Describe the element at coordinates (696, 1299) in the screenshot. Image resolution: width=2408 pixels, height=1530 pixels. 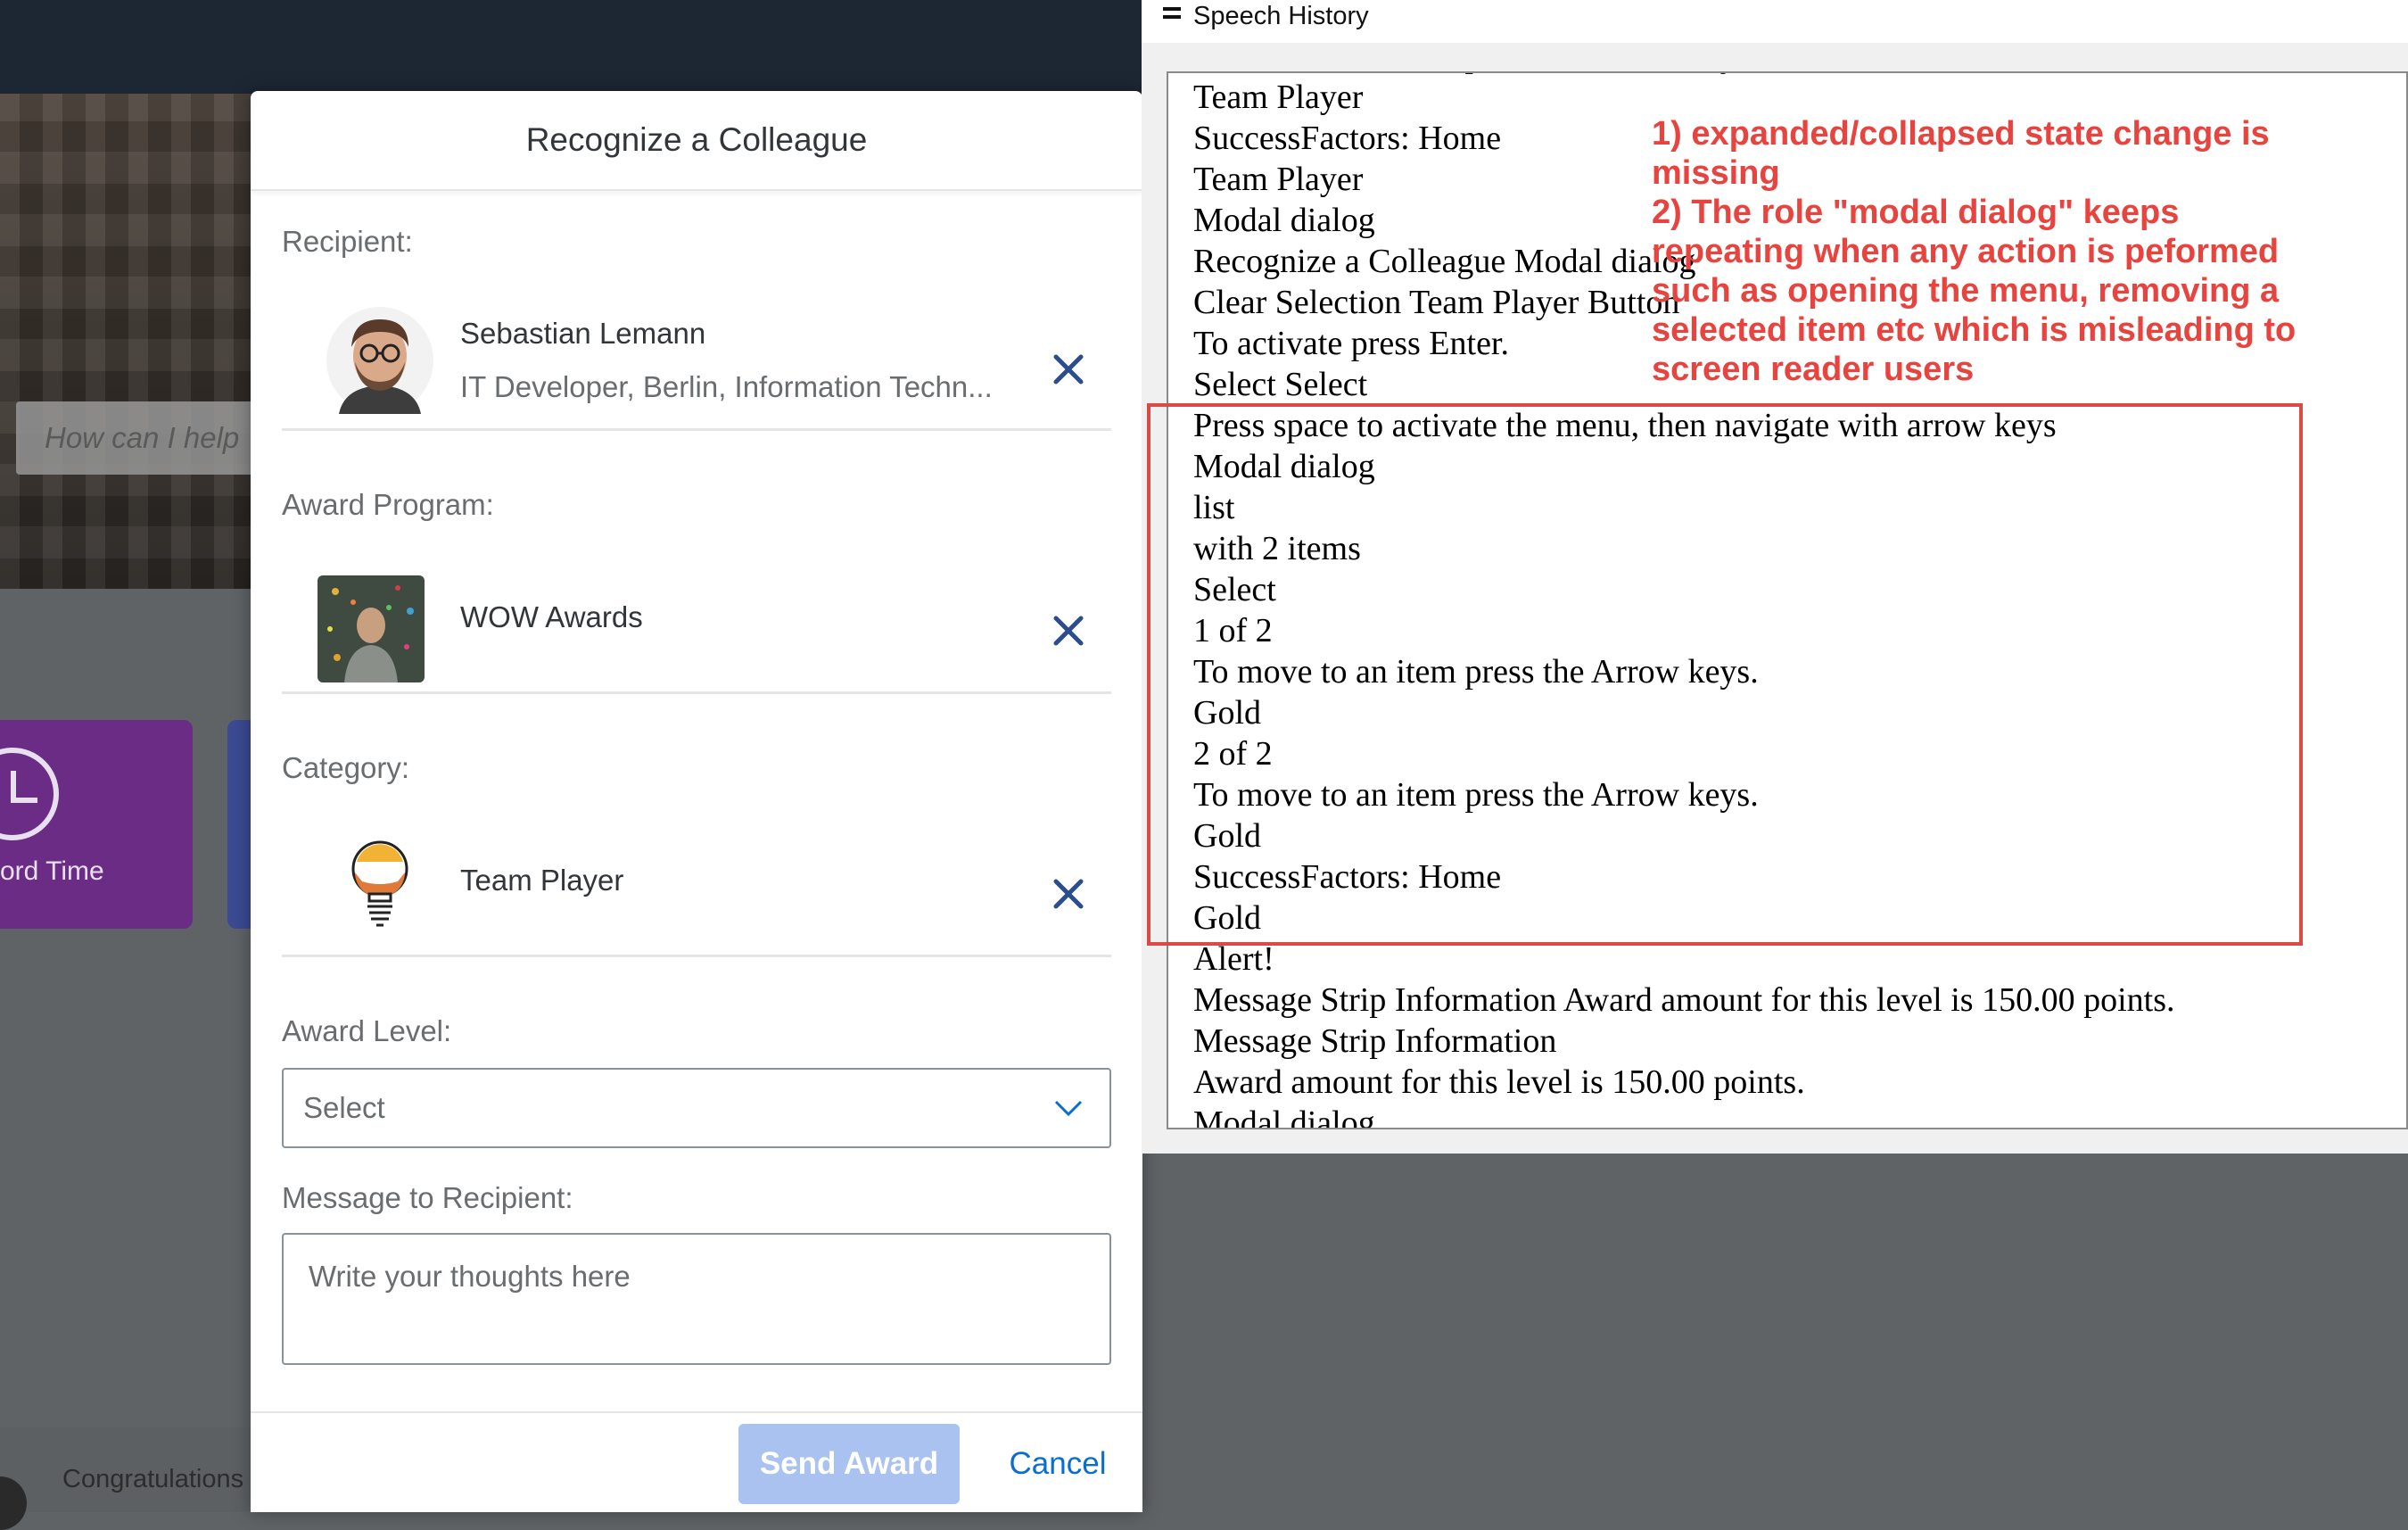
I see `message-textarea: Write your thoughts here` at that location.